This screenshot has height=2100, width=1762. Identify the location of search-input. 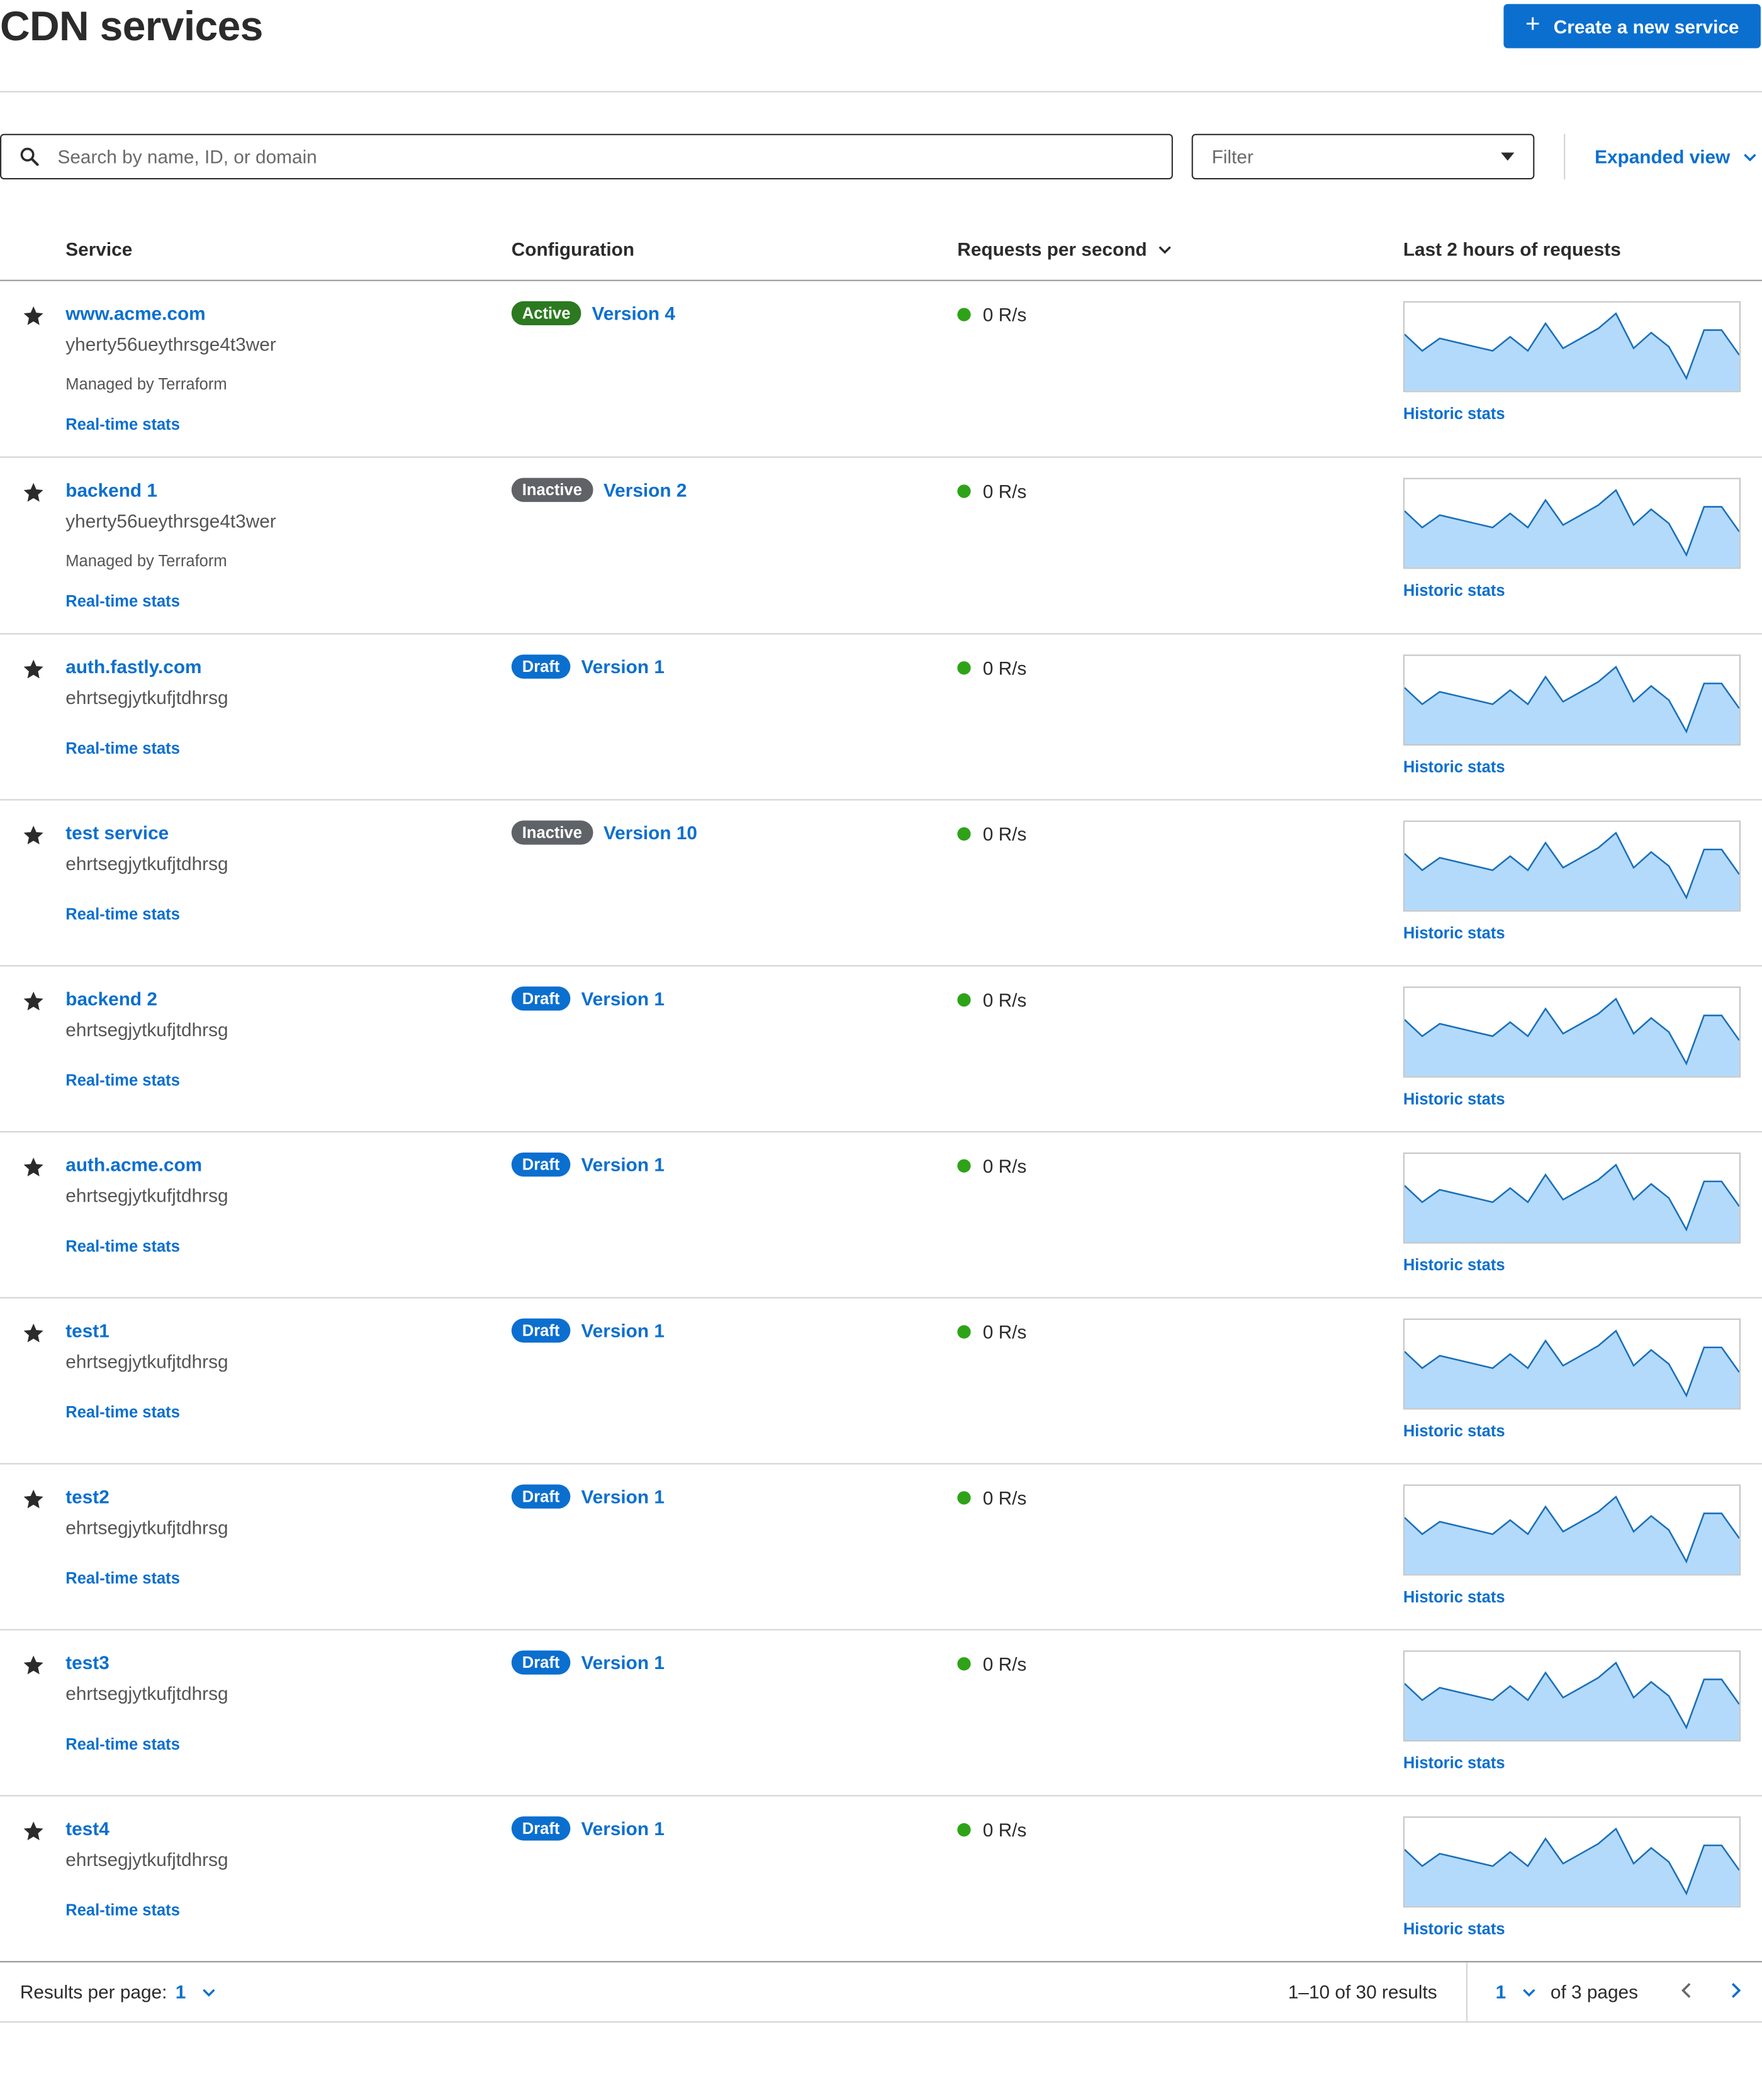
(613, 156).